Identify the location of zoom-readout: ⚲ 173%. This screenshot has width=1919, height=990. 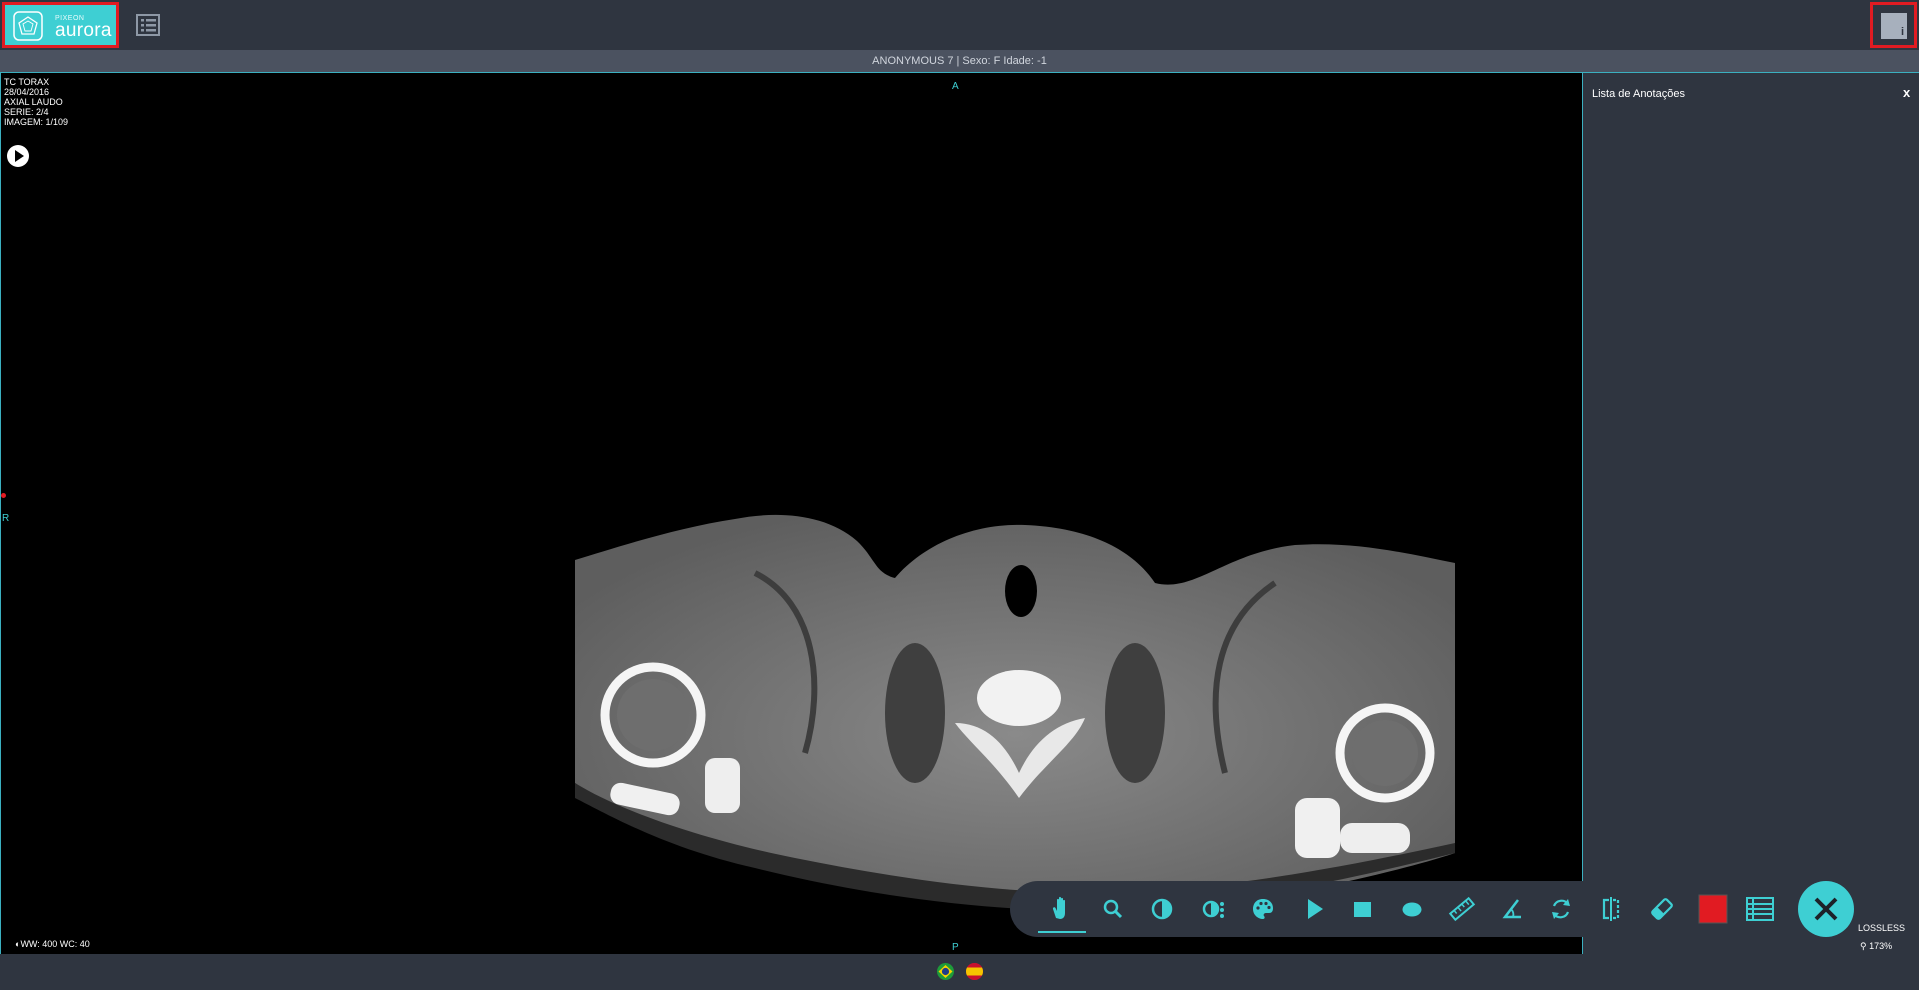
(1876, 946).